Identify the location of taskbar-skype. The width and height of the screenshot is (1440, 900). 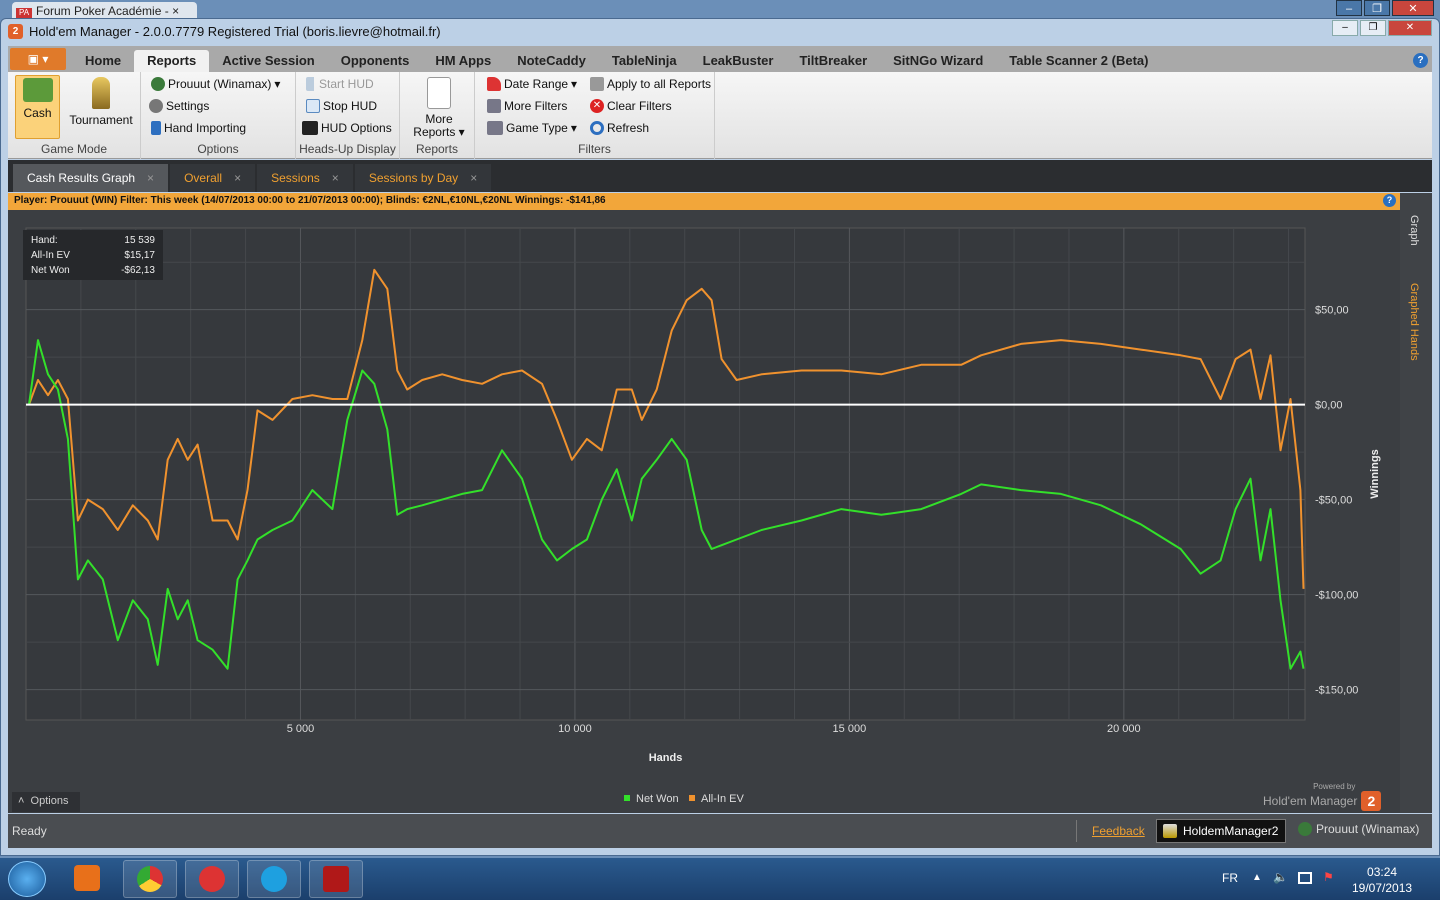
(274, 879).